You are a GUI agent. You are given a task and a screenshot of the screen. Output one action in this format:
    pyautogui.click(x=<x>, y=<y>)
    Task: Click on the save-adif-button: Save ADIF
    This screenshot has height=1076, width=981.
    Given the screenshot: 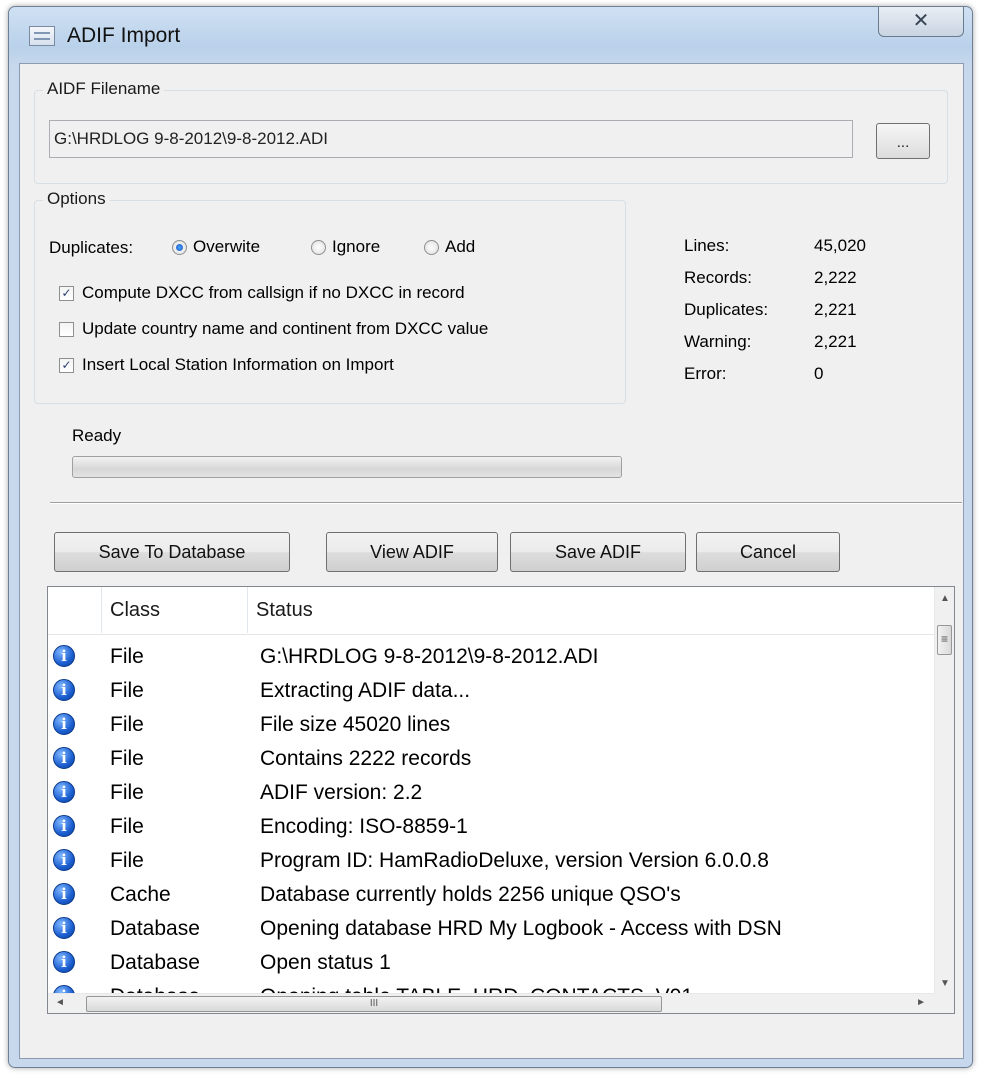 What is the action you would take?
    pyautogui.click(x=598, y=552)
    